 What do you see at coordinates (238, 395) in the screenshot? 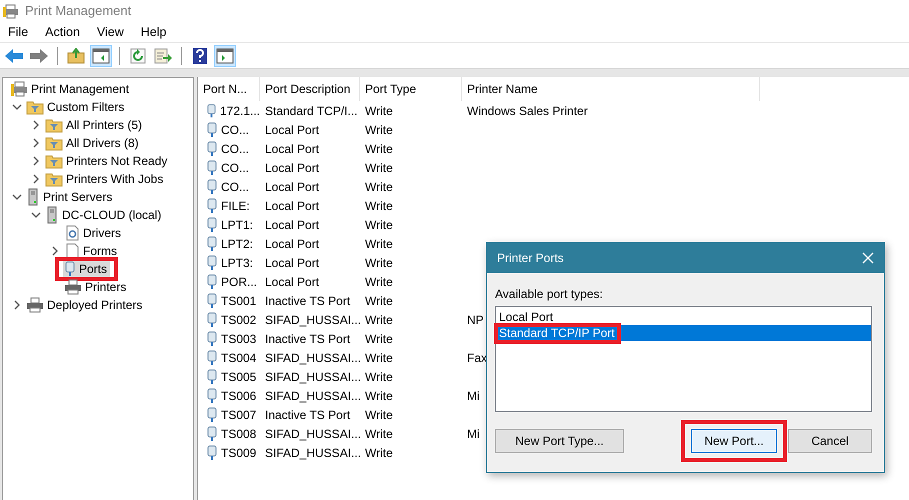
I see `table-cell: TS006` at bounding box center [238, 395].